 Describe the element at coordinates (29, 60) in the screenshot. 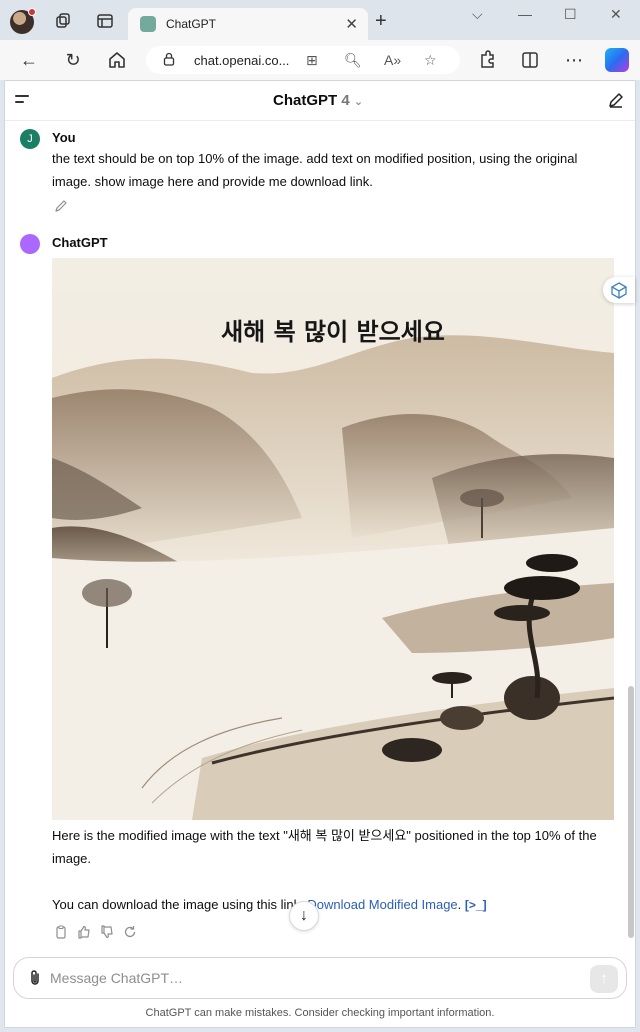

I see `back-button: ←` at that location.